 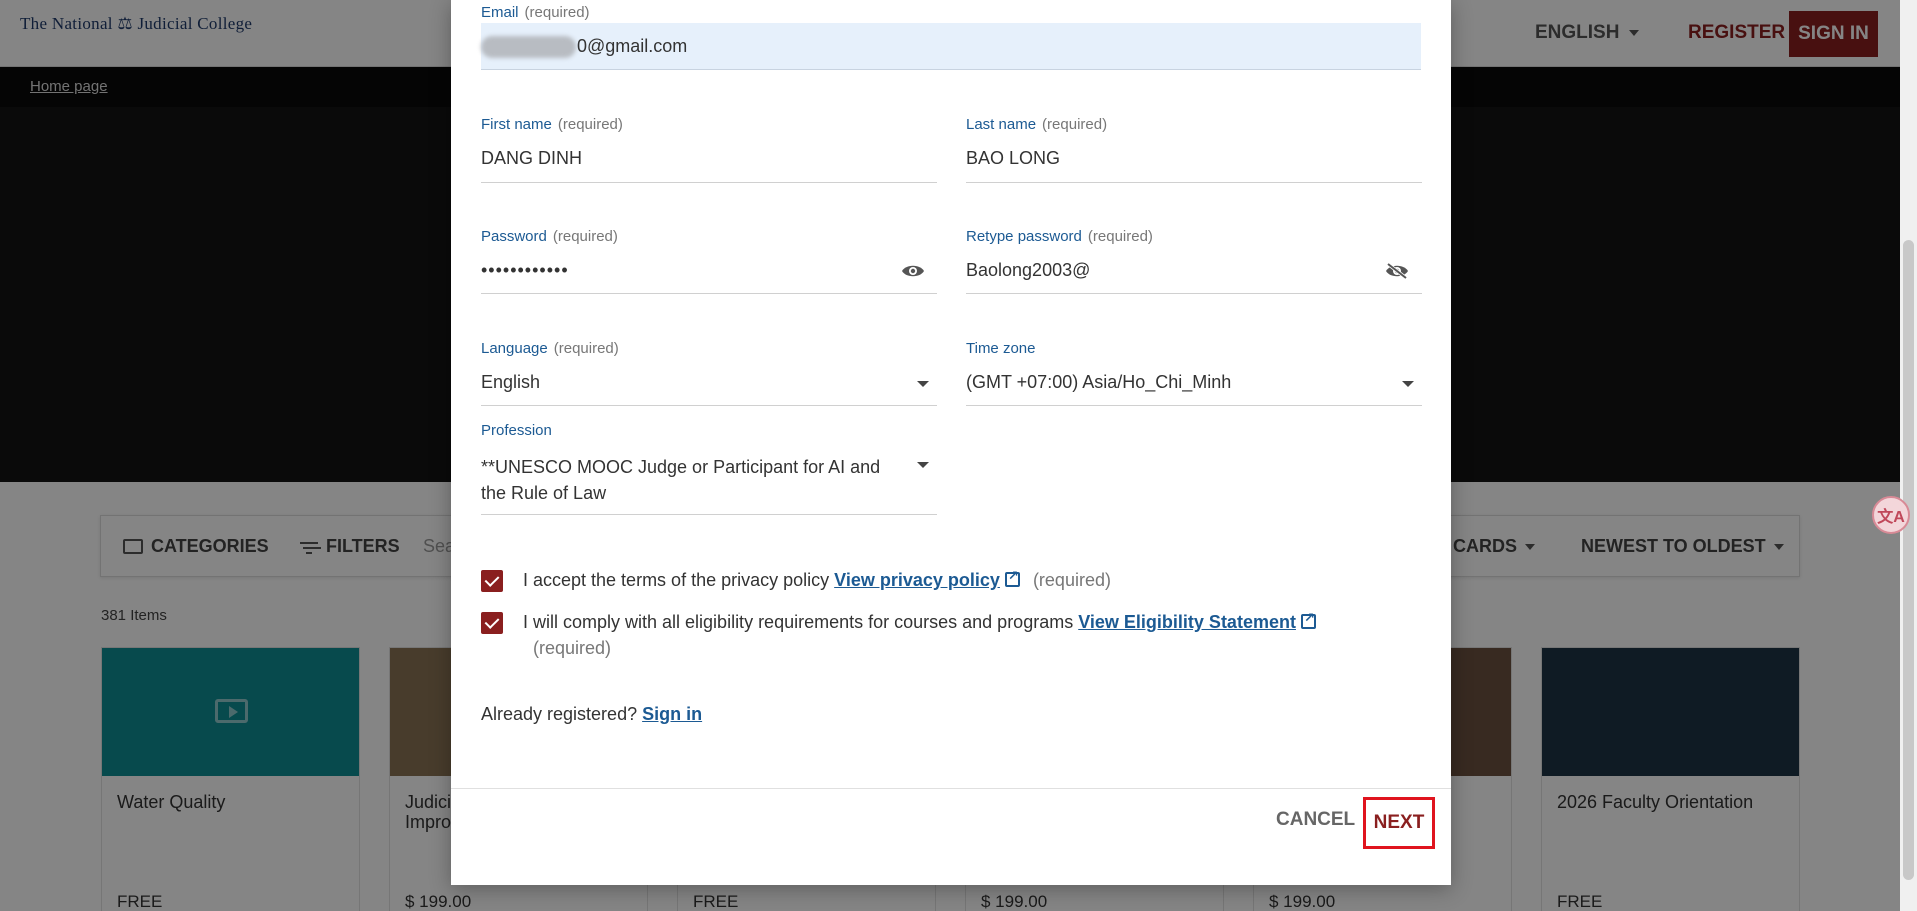 I want to click on last-name-field: BAO LONG, so click(x=1013, y=158).